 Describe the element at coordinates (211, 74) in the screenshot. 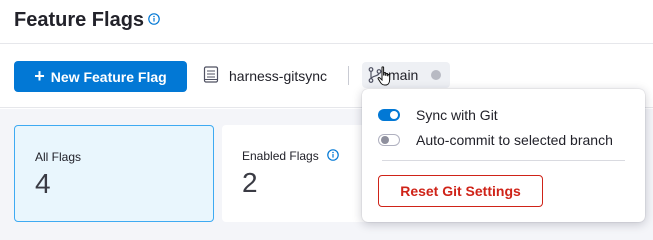

I see `repository-icon` at that location.